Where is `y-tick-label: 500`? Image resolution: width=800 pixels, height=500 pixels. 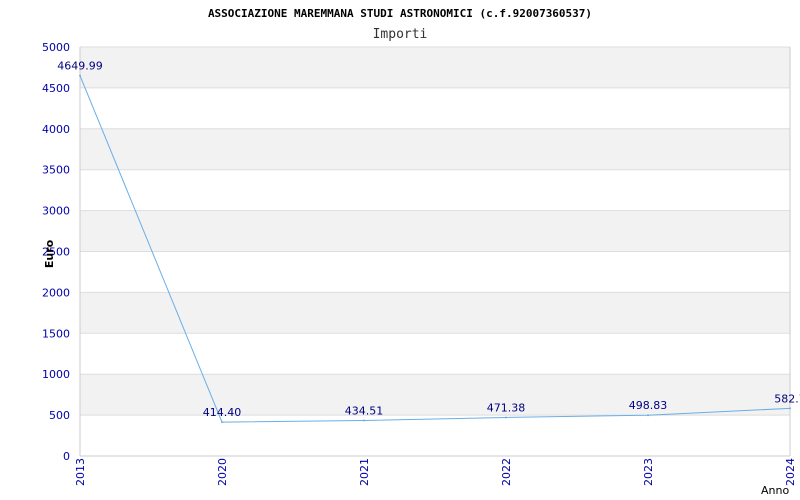 y-tick-label: 500 is located at coordinates (59, 415).